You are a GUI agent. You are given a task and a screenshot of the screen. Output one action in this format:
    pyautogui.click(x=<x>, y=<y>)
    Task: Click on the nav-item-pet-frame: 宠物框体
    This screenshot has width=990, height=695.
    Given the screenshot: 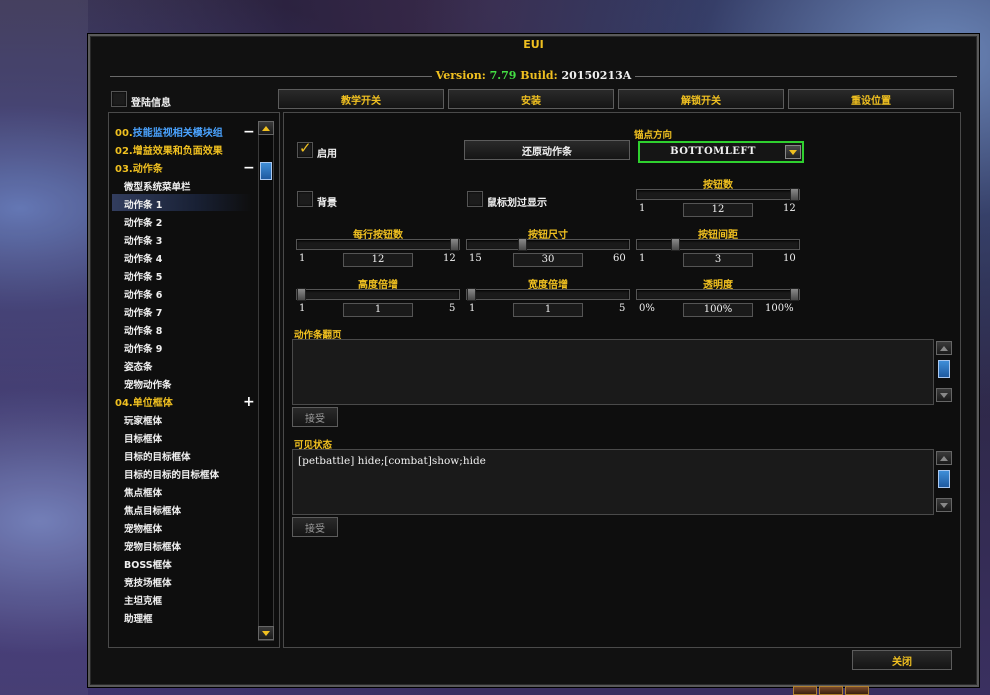 What is the action you would take?
    pyautogui.click(x=143, y=528)
    